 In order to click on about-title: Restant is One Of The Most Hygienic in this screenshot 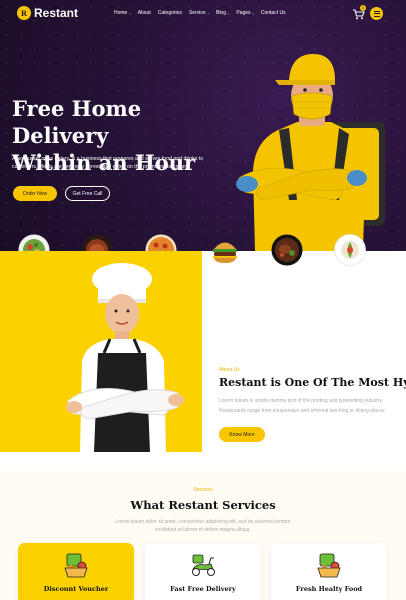, I will do `click(312, 382)`.